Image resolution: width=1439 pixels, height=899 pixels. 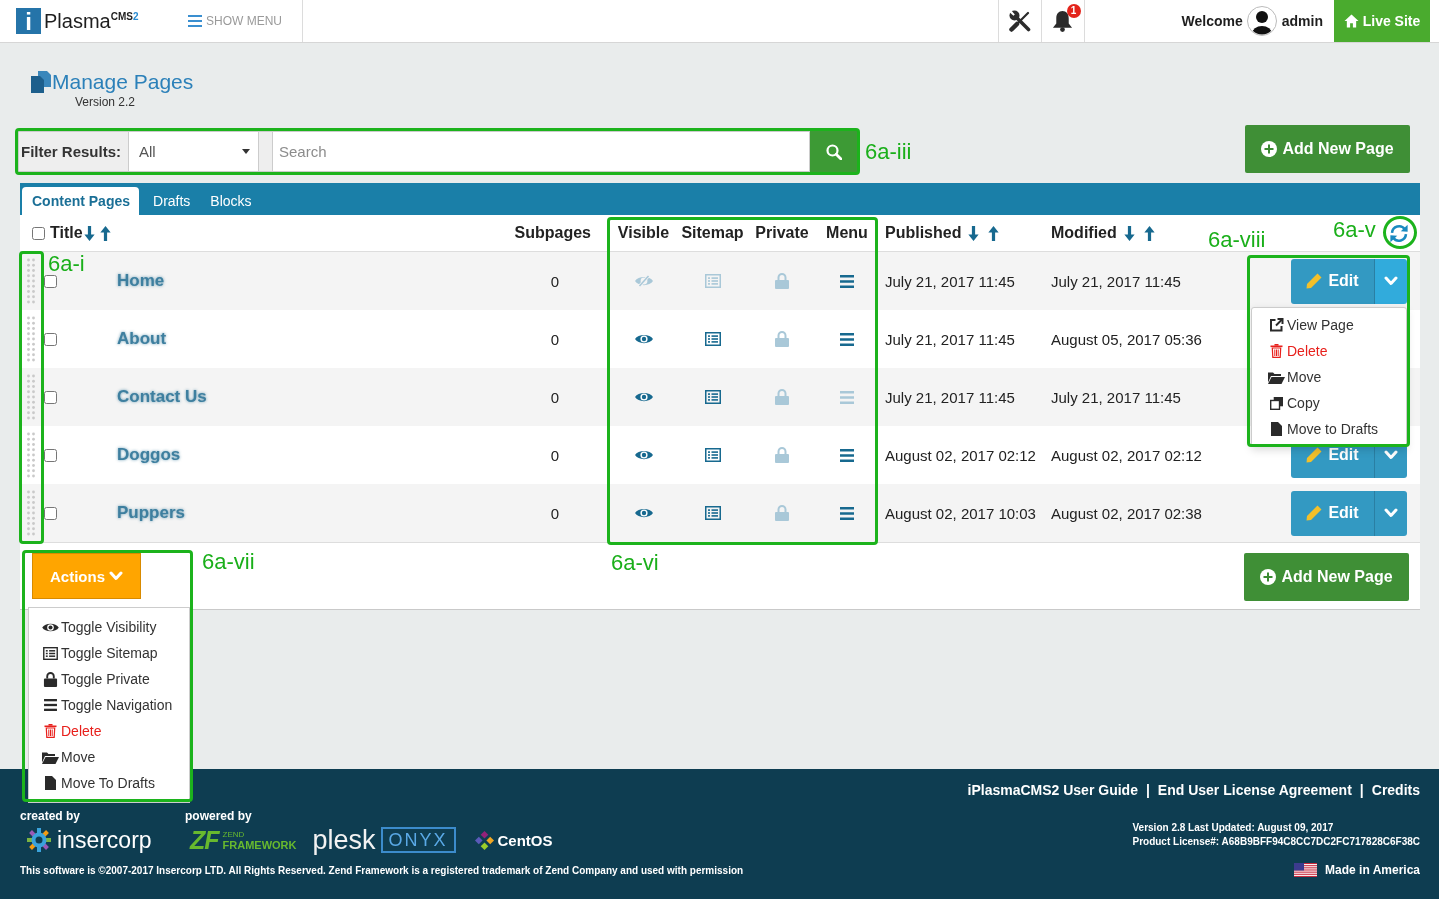 I want to click on search-field: Search, so click(x=541, y=151).